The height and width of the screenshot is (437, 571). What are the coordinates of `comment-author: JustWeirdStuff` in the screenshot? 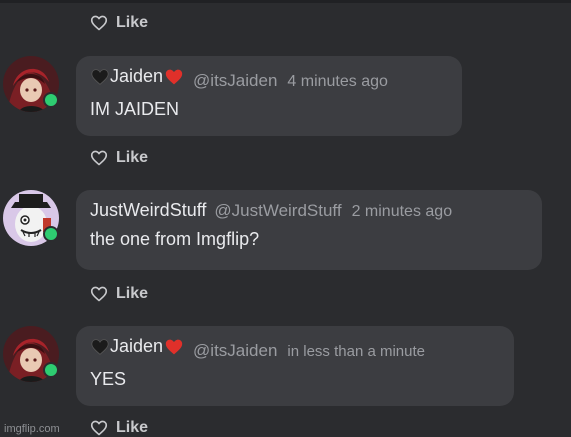 It's located at (148, 210).